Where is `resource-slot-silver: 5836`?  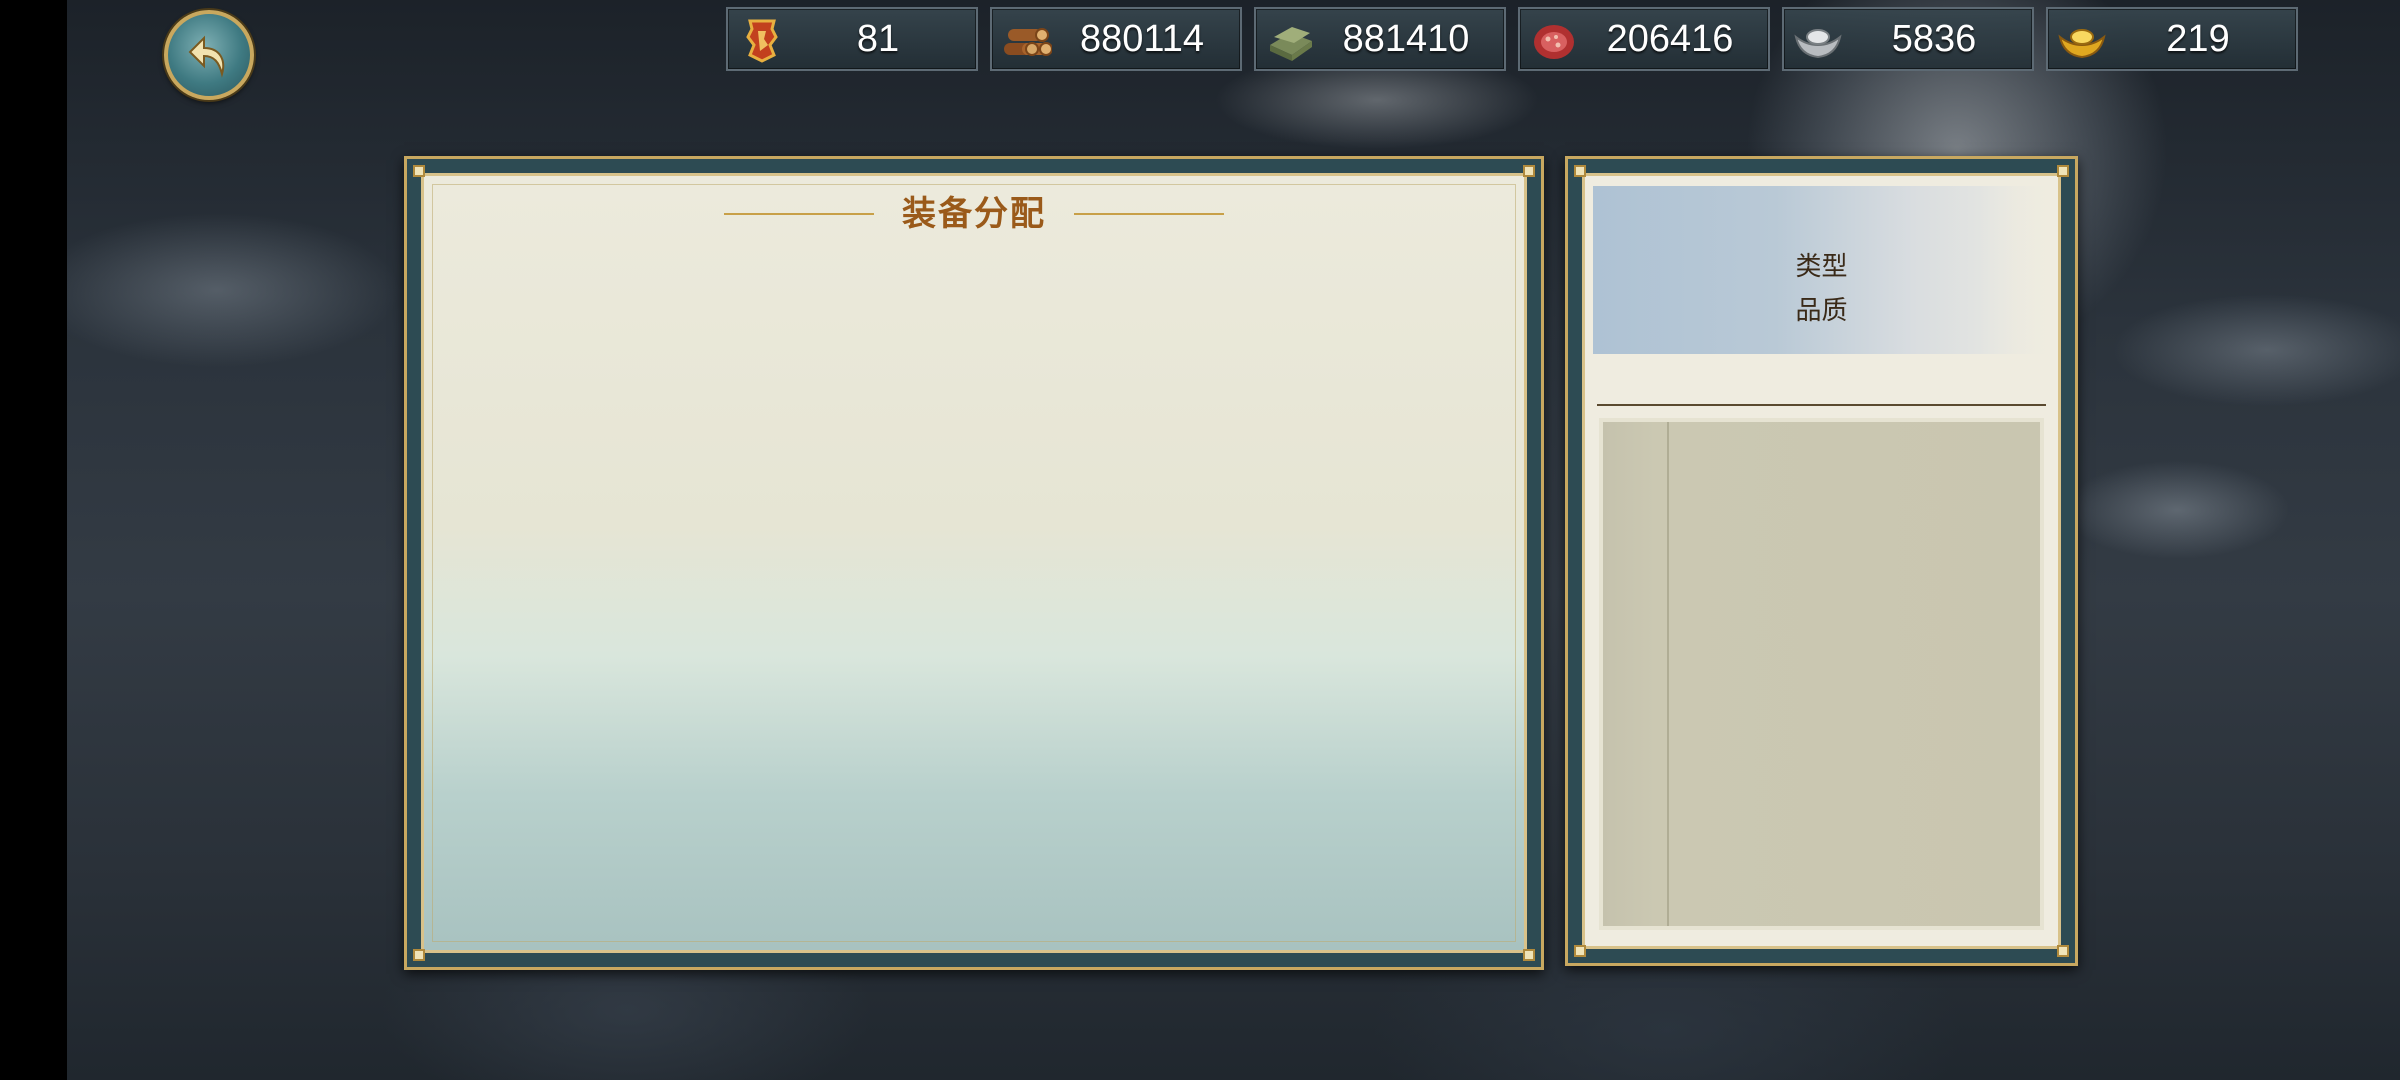
resource-slot-silver: 5836 is located at coordinates (1908, 39).